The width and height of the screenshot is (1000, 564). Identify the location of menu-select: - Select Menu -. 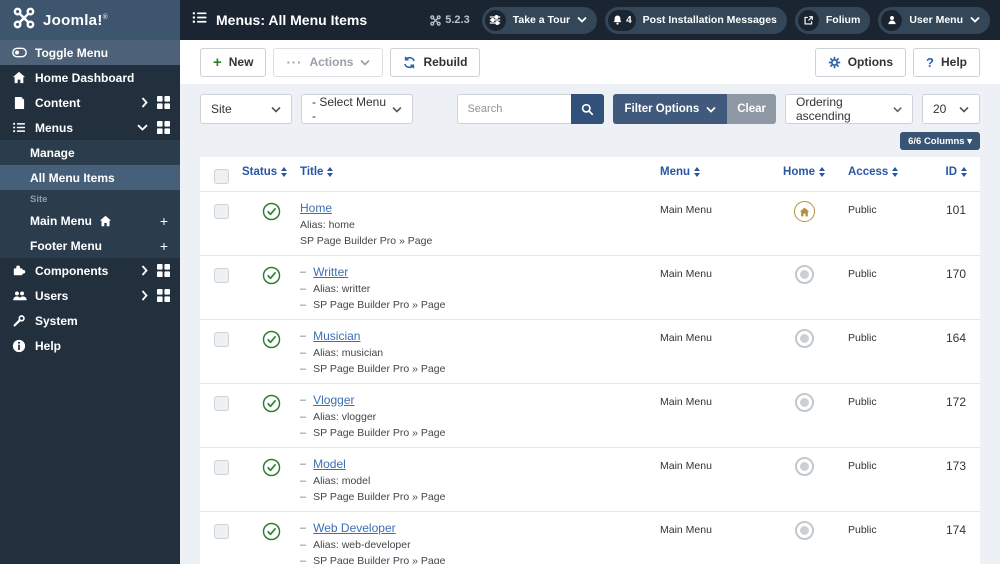
(357, 109).